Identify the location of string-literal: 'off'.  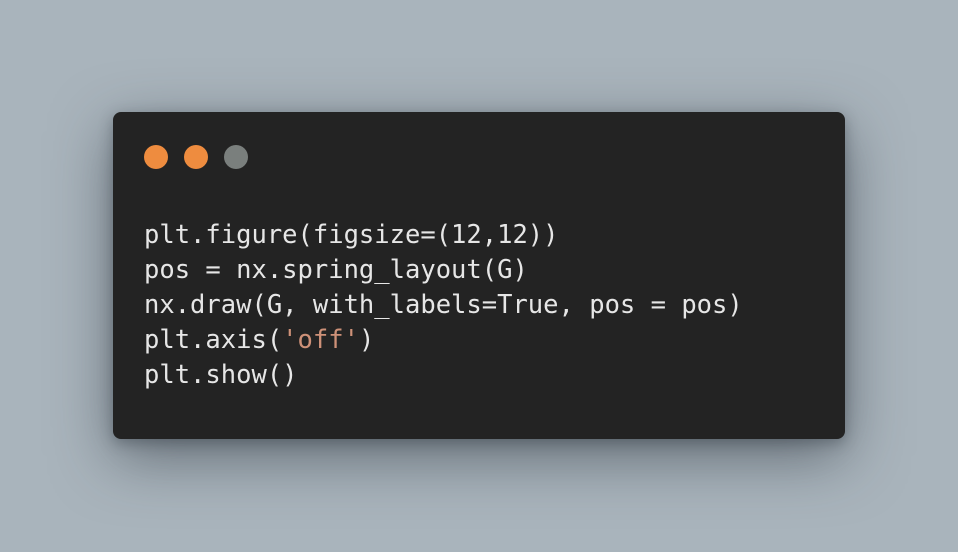
(320, 340).